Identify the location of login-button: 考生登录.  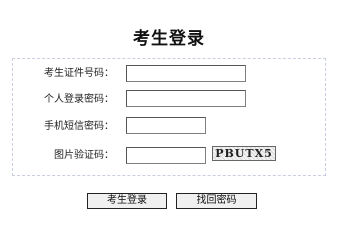
(127, 201).